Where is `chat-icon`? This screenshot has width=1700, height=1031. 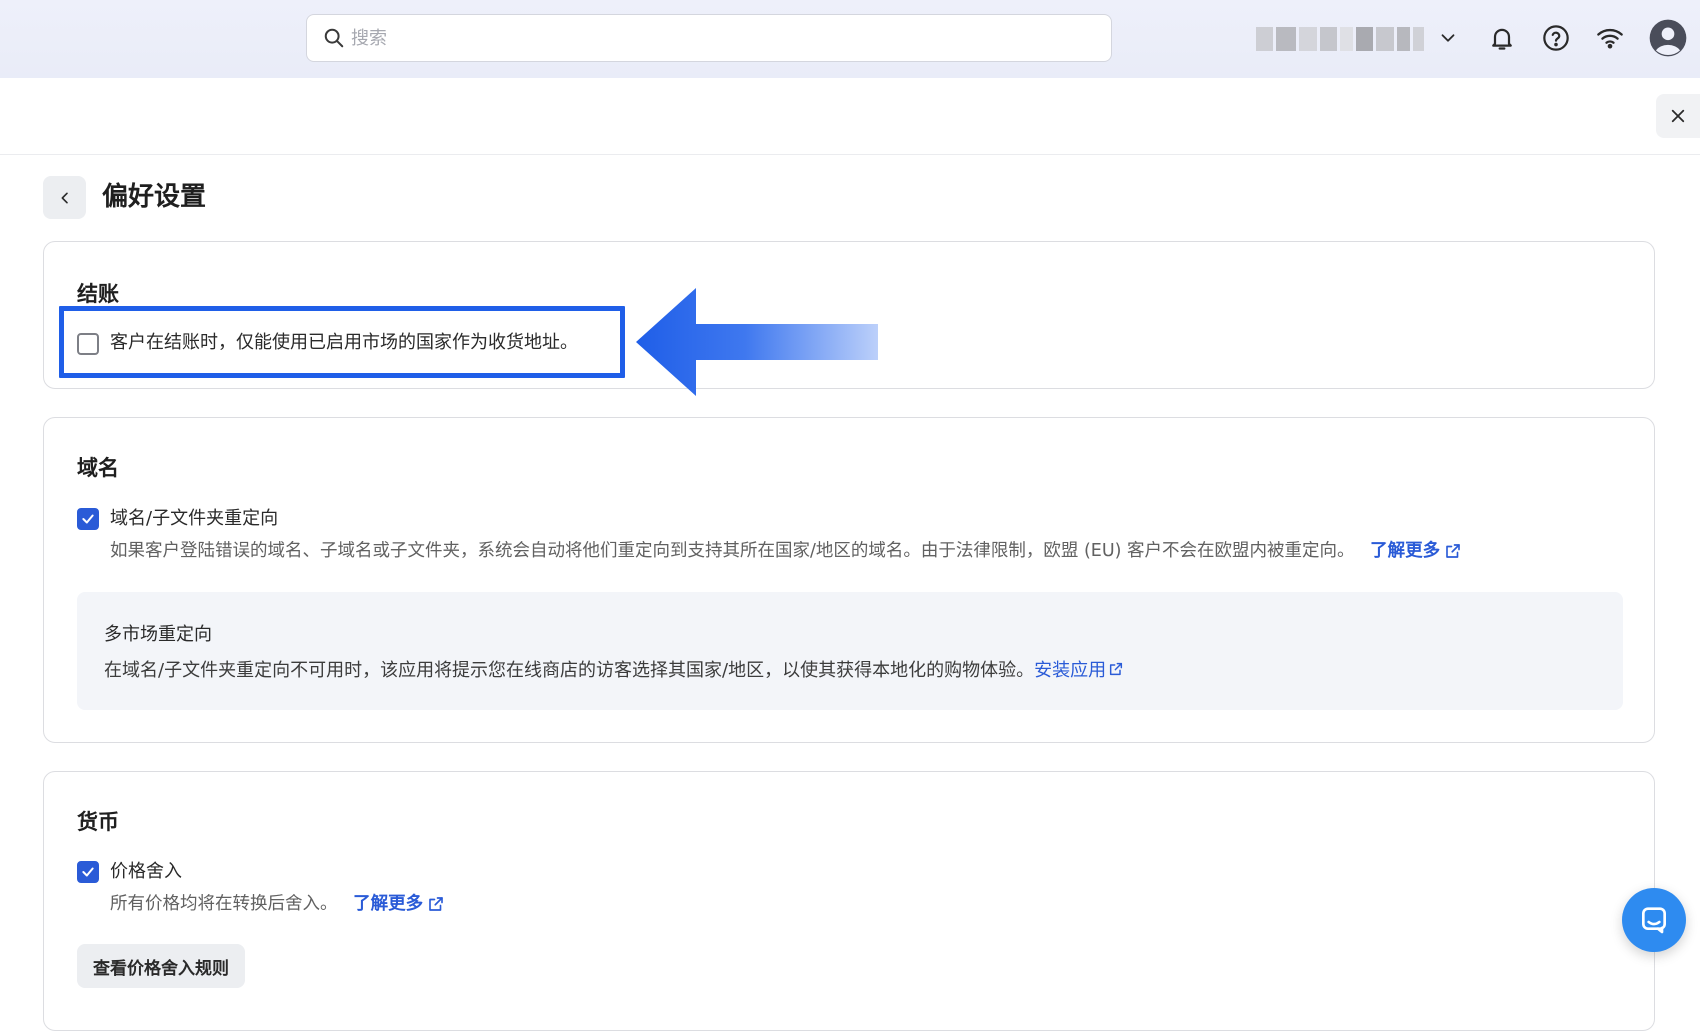
chat-icon is located at coordinates (1654, 920).